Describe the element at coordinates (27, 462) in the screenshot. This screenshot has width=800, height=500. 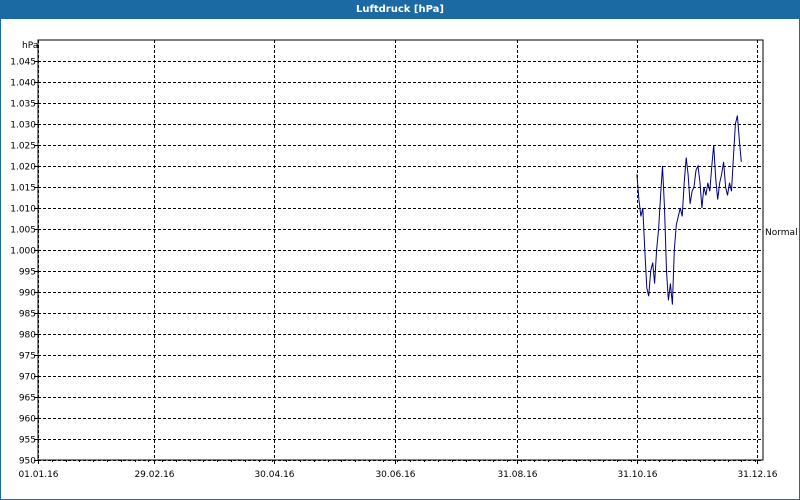
I see `y-tick-label: 950` at that location.